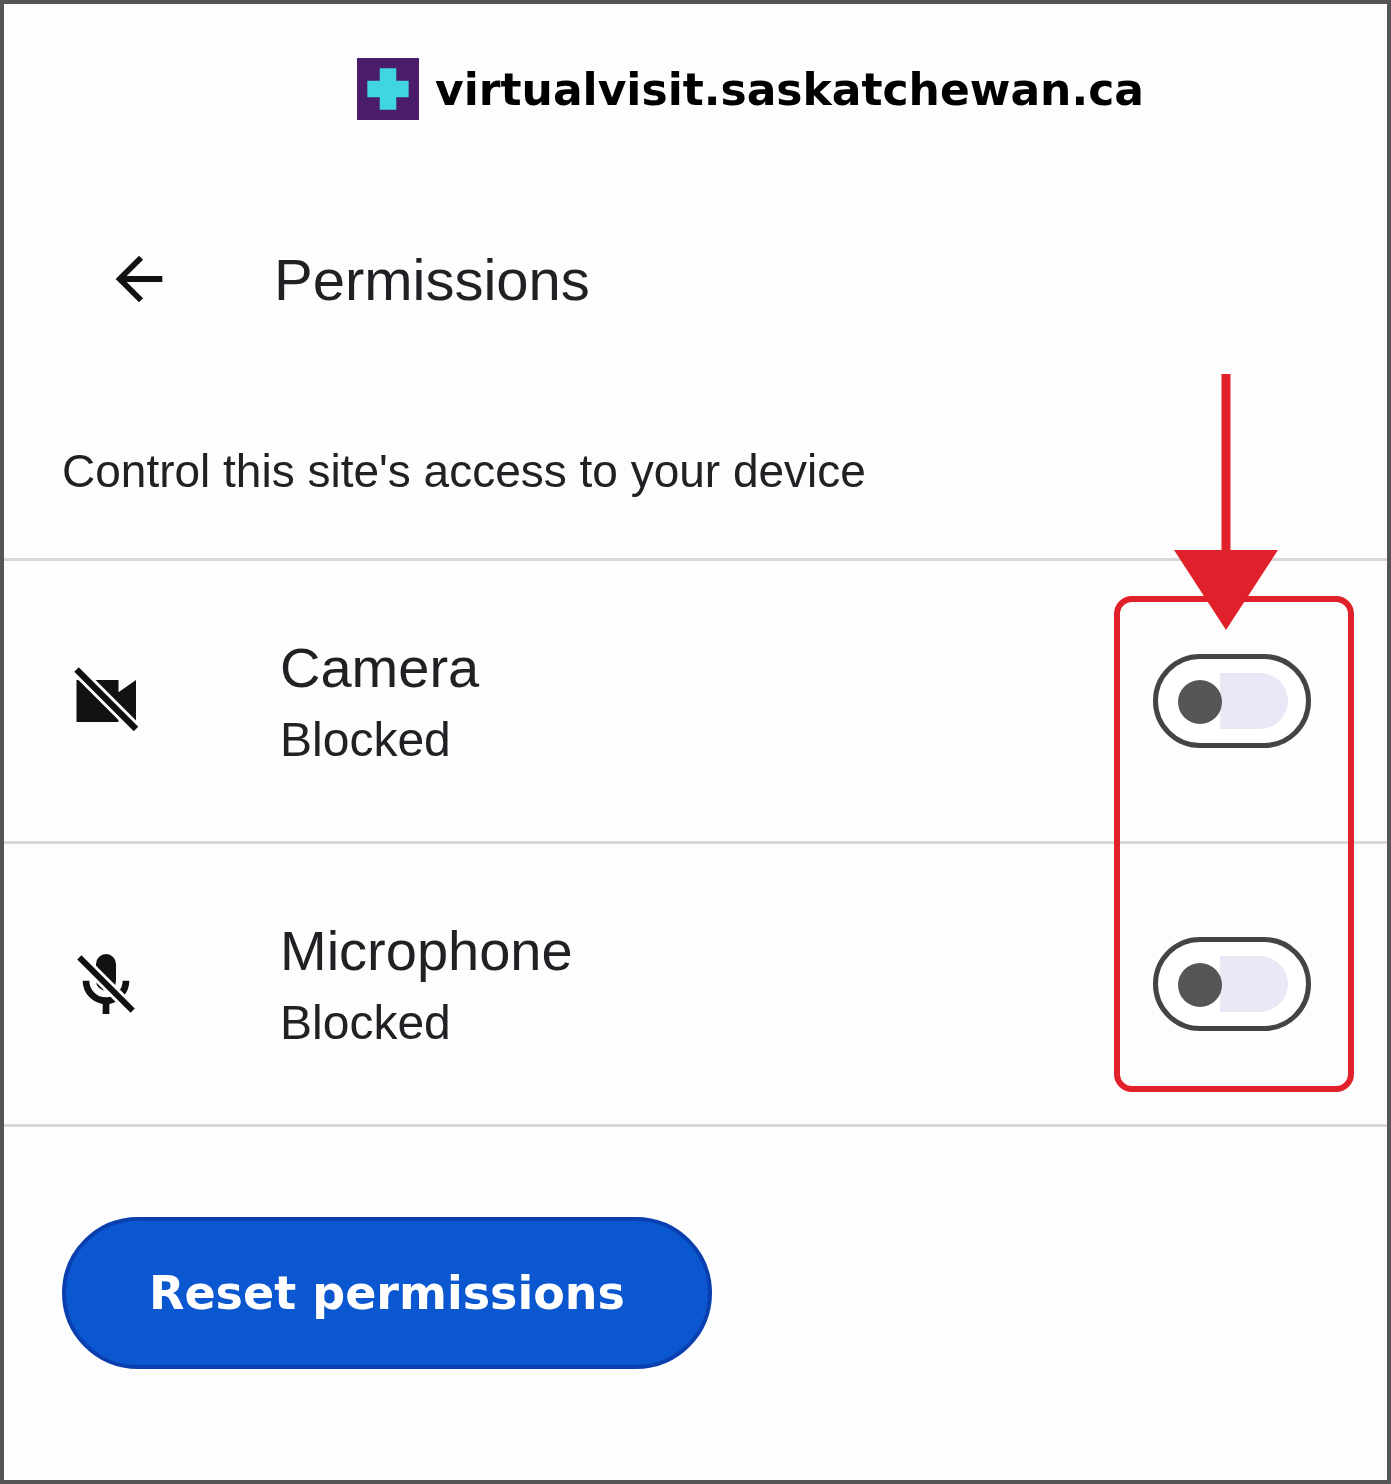  I want to click on permission-name: Microphone, so click(427, 950).